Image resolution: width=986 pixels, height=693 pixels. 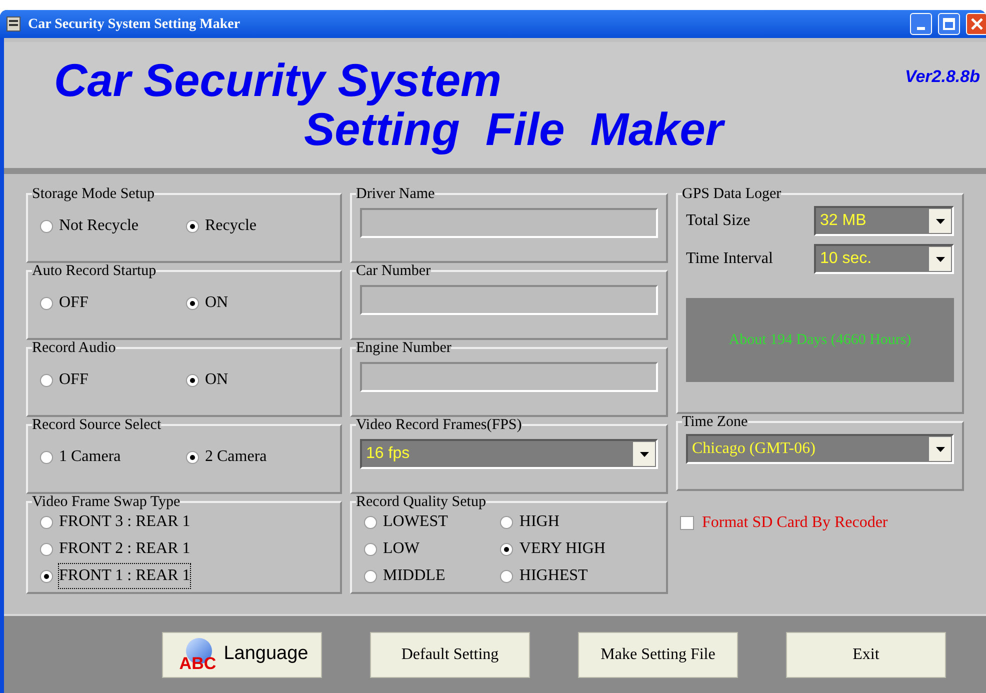 I want to click on radio-label: Recycle, so click(x=231, y=226).